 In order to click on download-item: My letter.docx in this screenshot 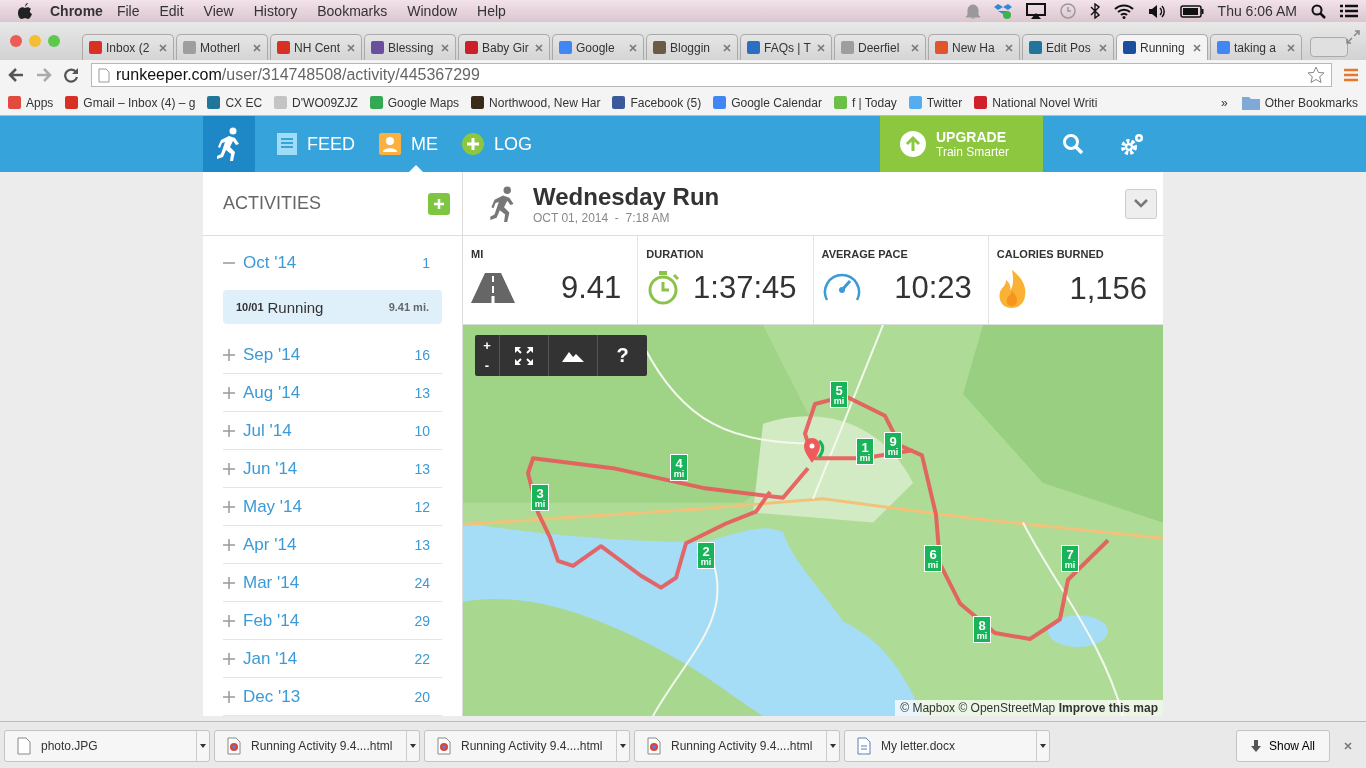, I will do `click(947, 745)`.